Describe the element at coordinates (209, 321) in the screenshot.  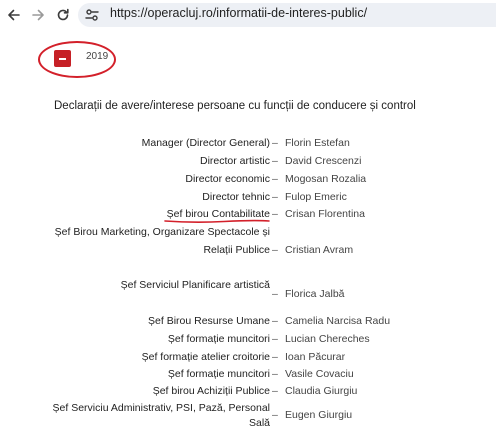
I see `role-title: Șef Birou Resurse Umane` at that location.